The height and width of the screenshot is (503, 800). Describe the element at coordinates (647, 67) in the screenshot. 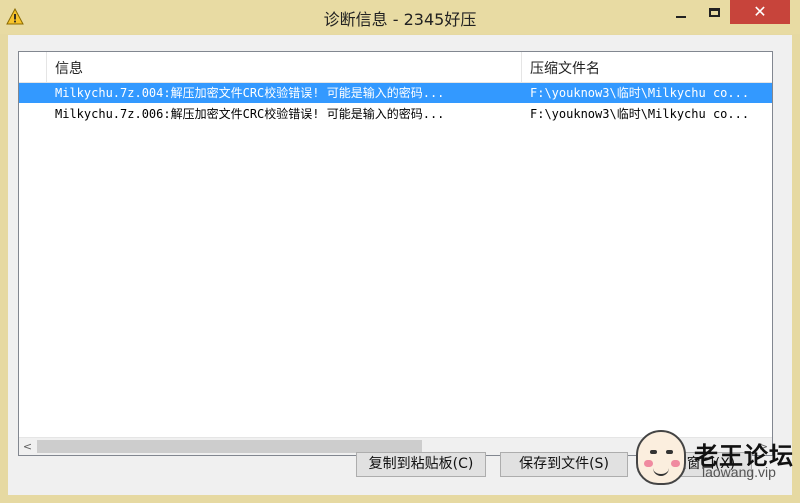

I see `column-header-archive: 压缩文件名` at that location.